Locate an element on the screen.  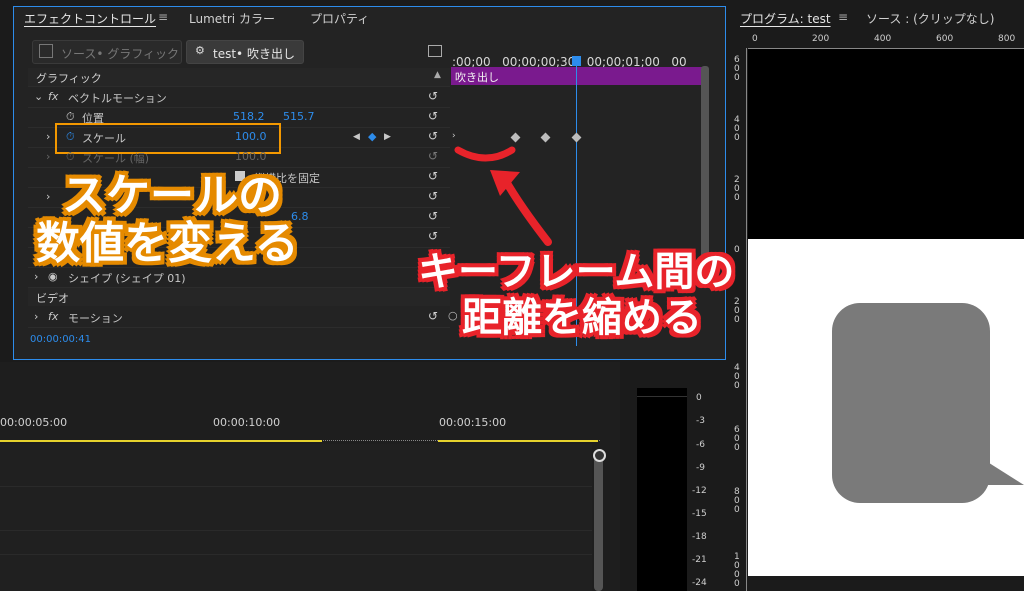
ruler-tick: 1 0 0 0 is located at coordinates (737, 570).